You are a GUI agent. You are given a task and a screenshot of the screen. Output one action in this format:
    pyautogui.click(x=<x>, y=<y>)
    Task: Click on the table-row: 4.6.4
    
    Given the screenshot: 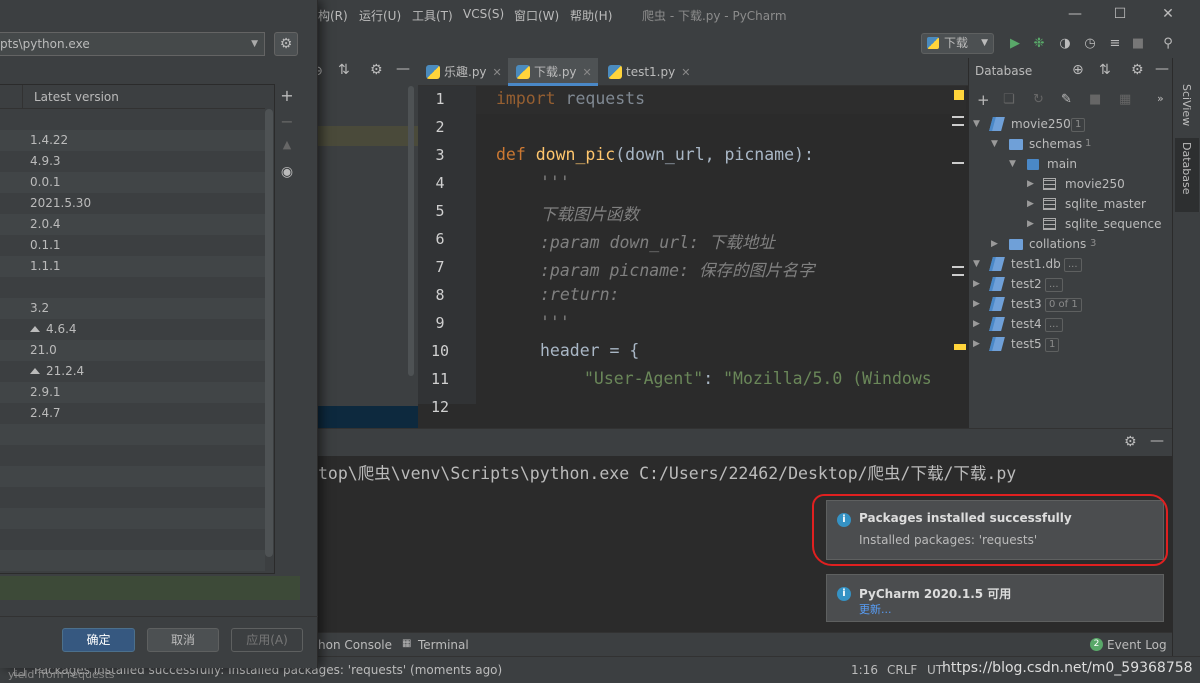 What is the action you would take?
    pyautogui.click(x=132, y=329)
    